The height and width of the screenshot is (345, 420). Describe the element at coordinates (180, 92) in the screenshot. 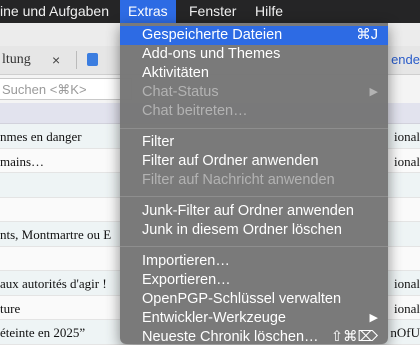

I see `menu-item-label: Chat-Status` at that location.